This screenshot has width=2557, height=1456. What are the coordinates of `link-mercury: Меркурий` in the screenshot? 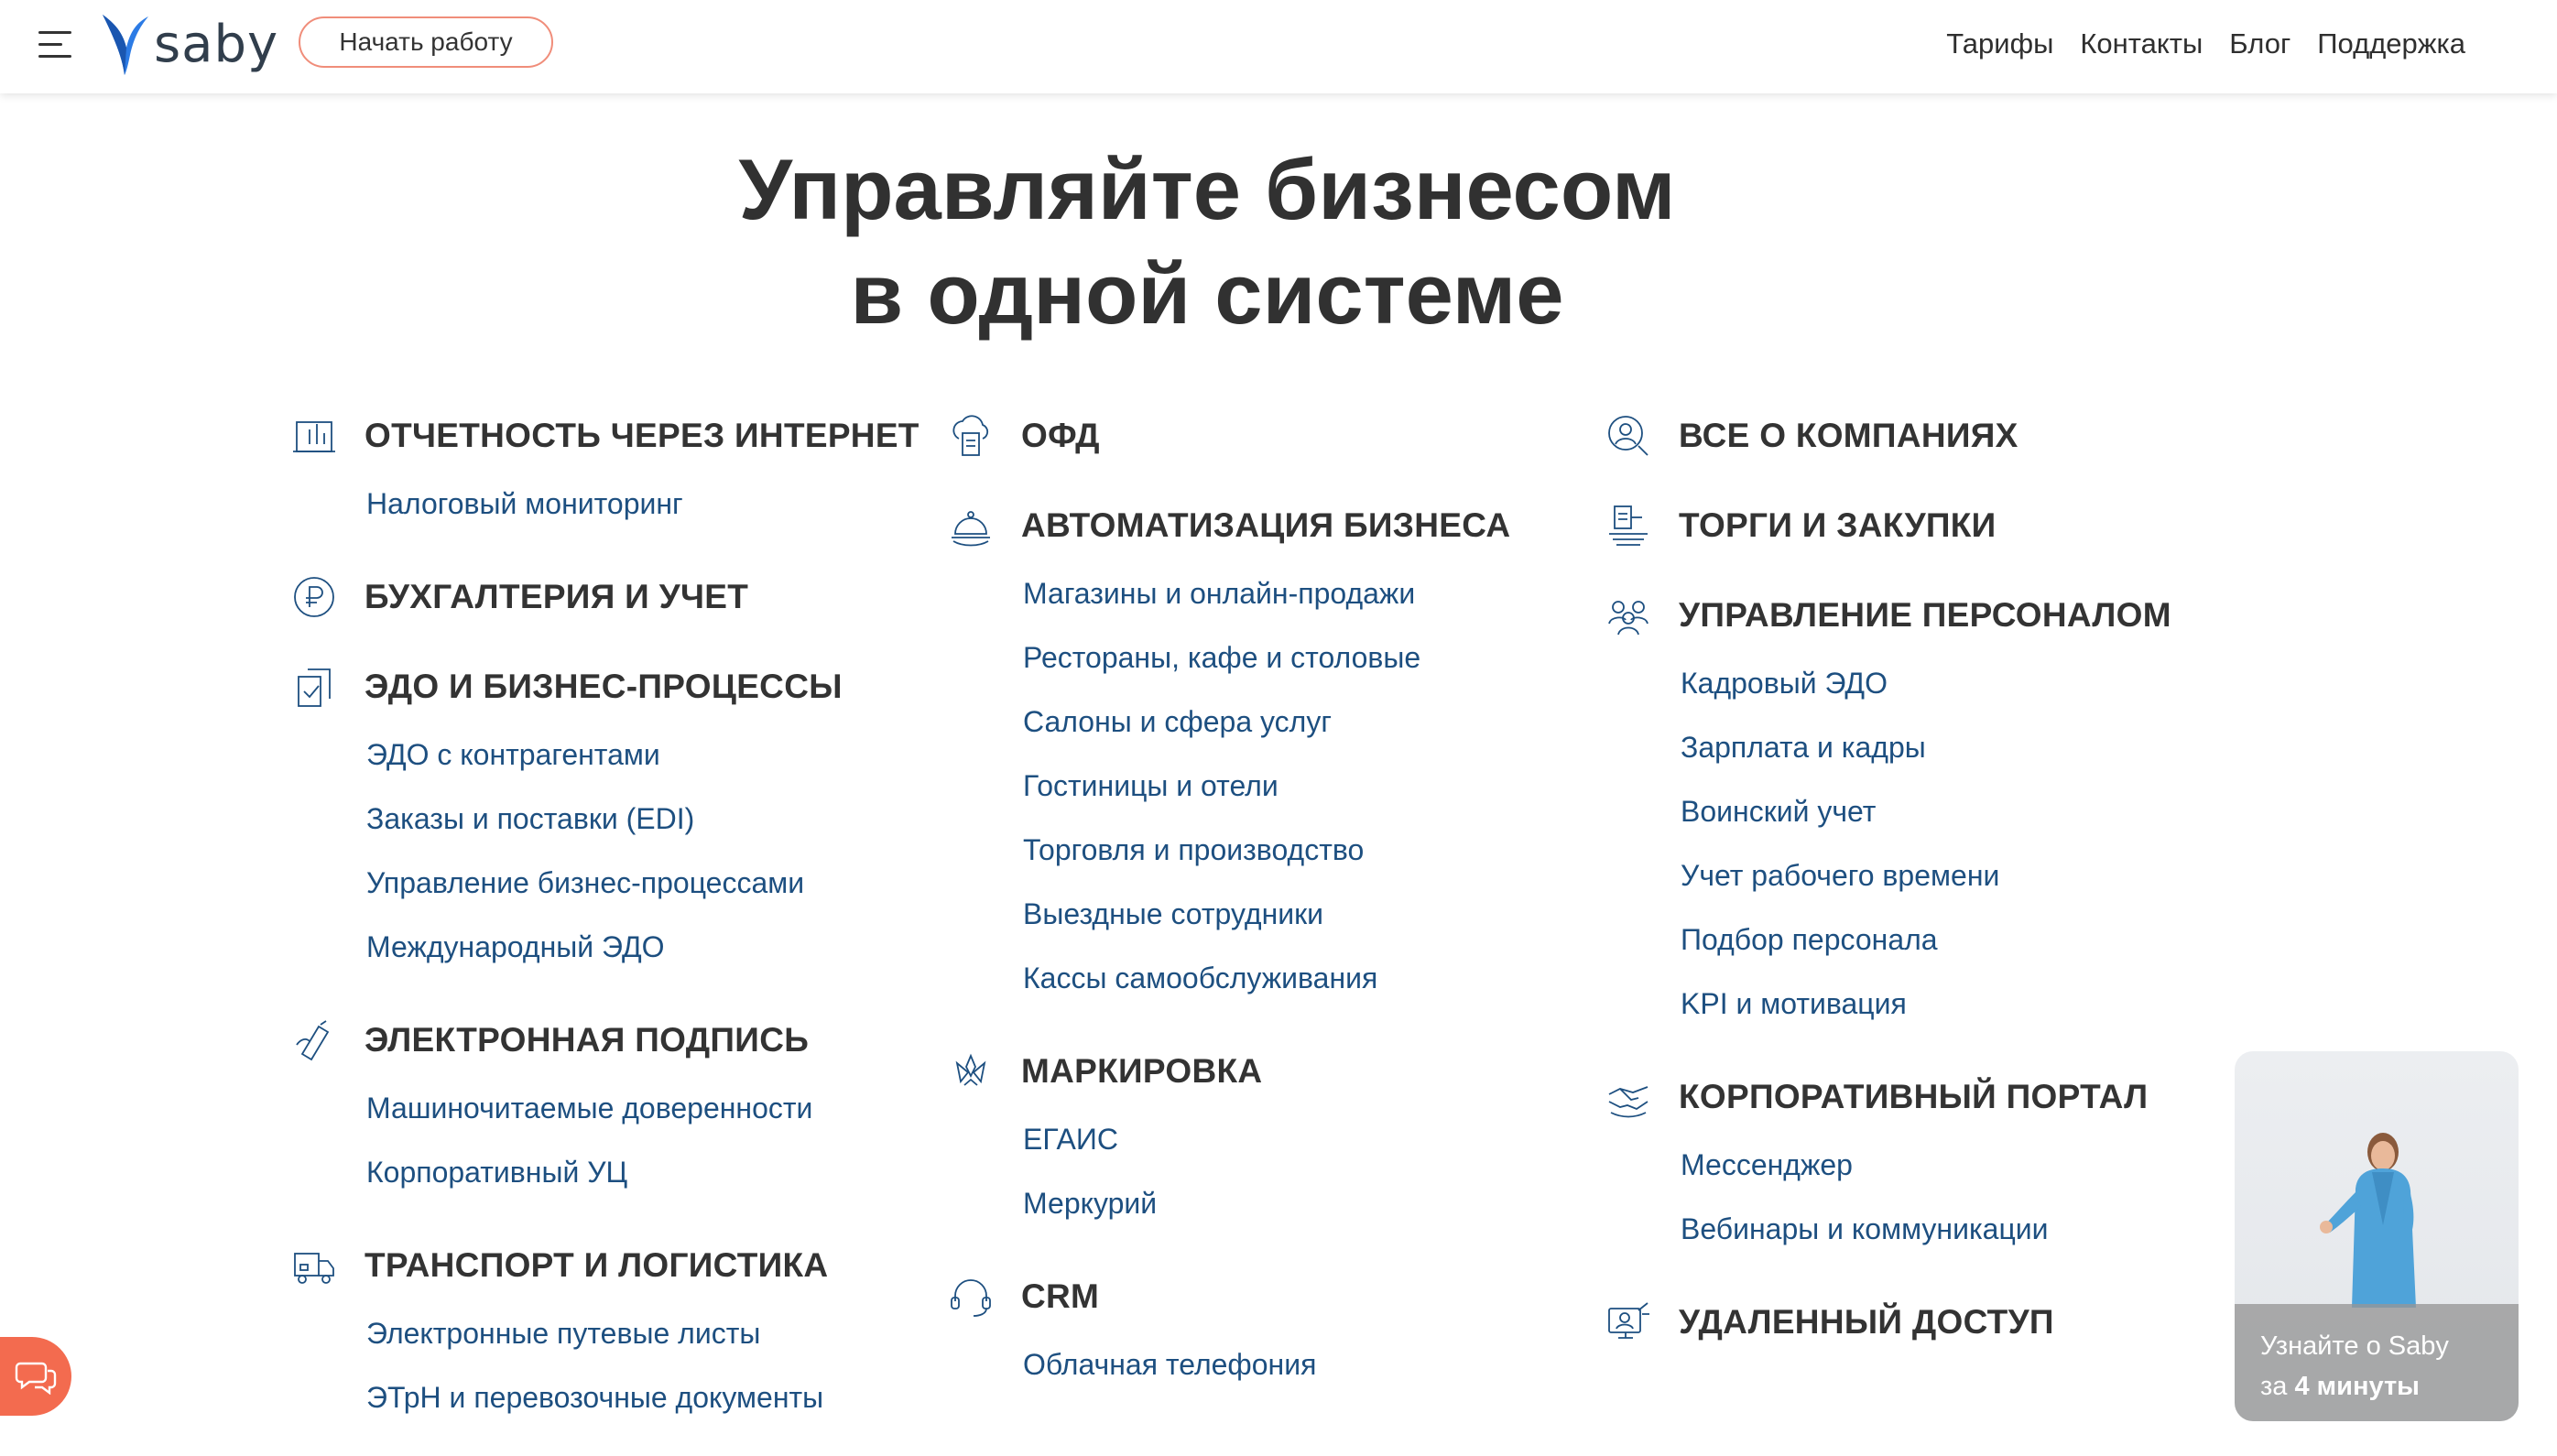 It's located at (1314, 1208).